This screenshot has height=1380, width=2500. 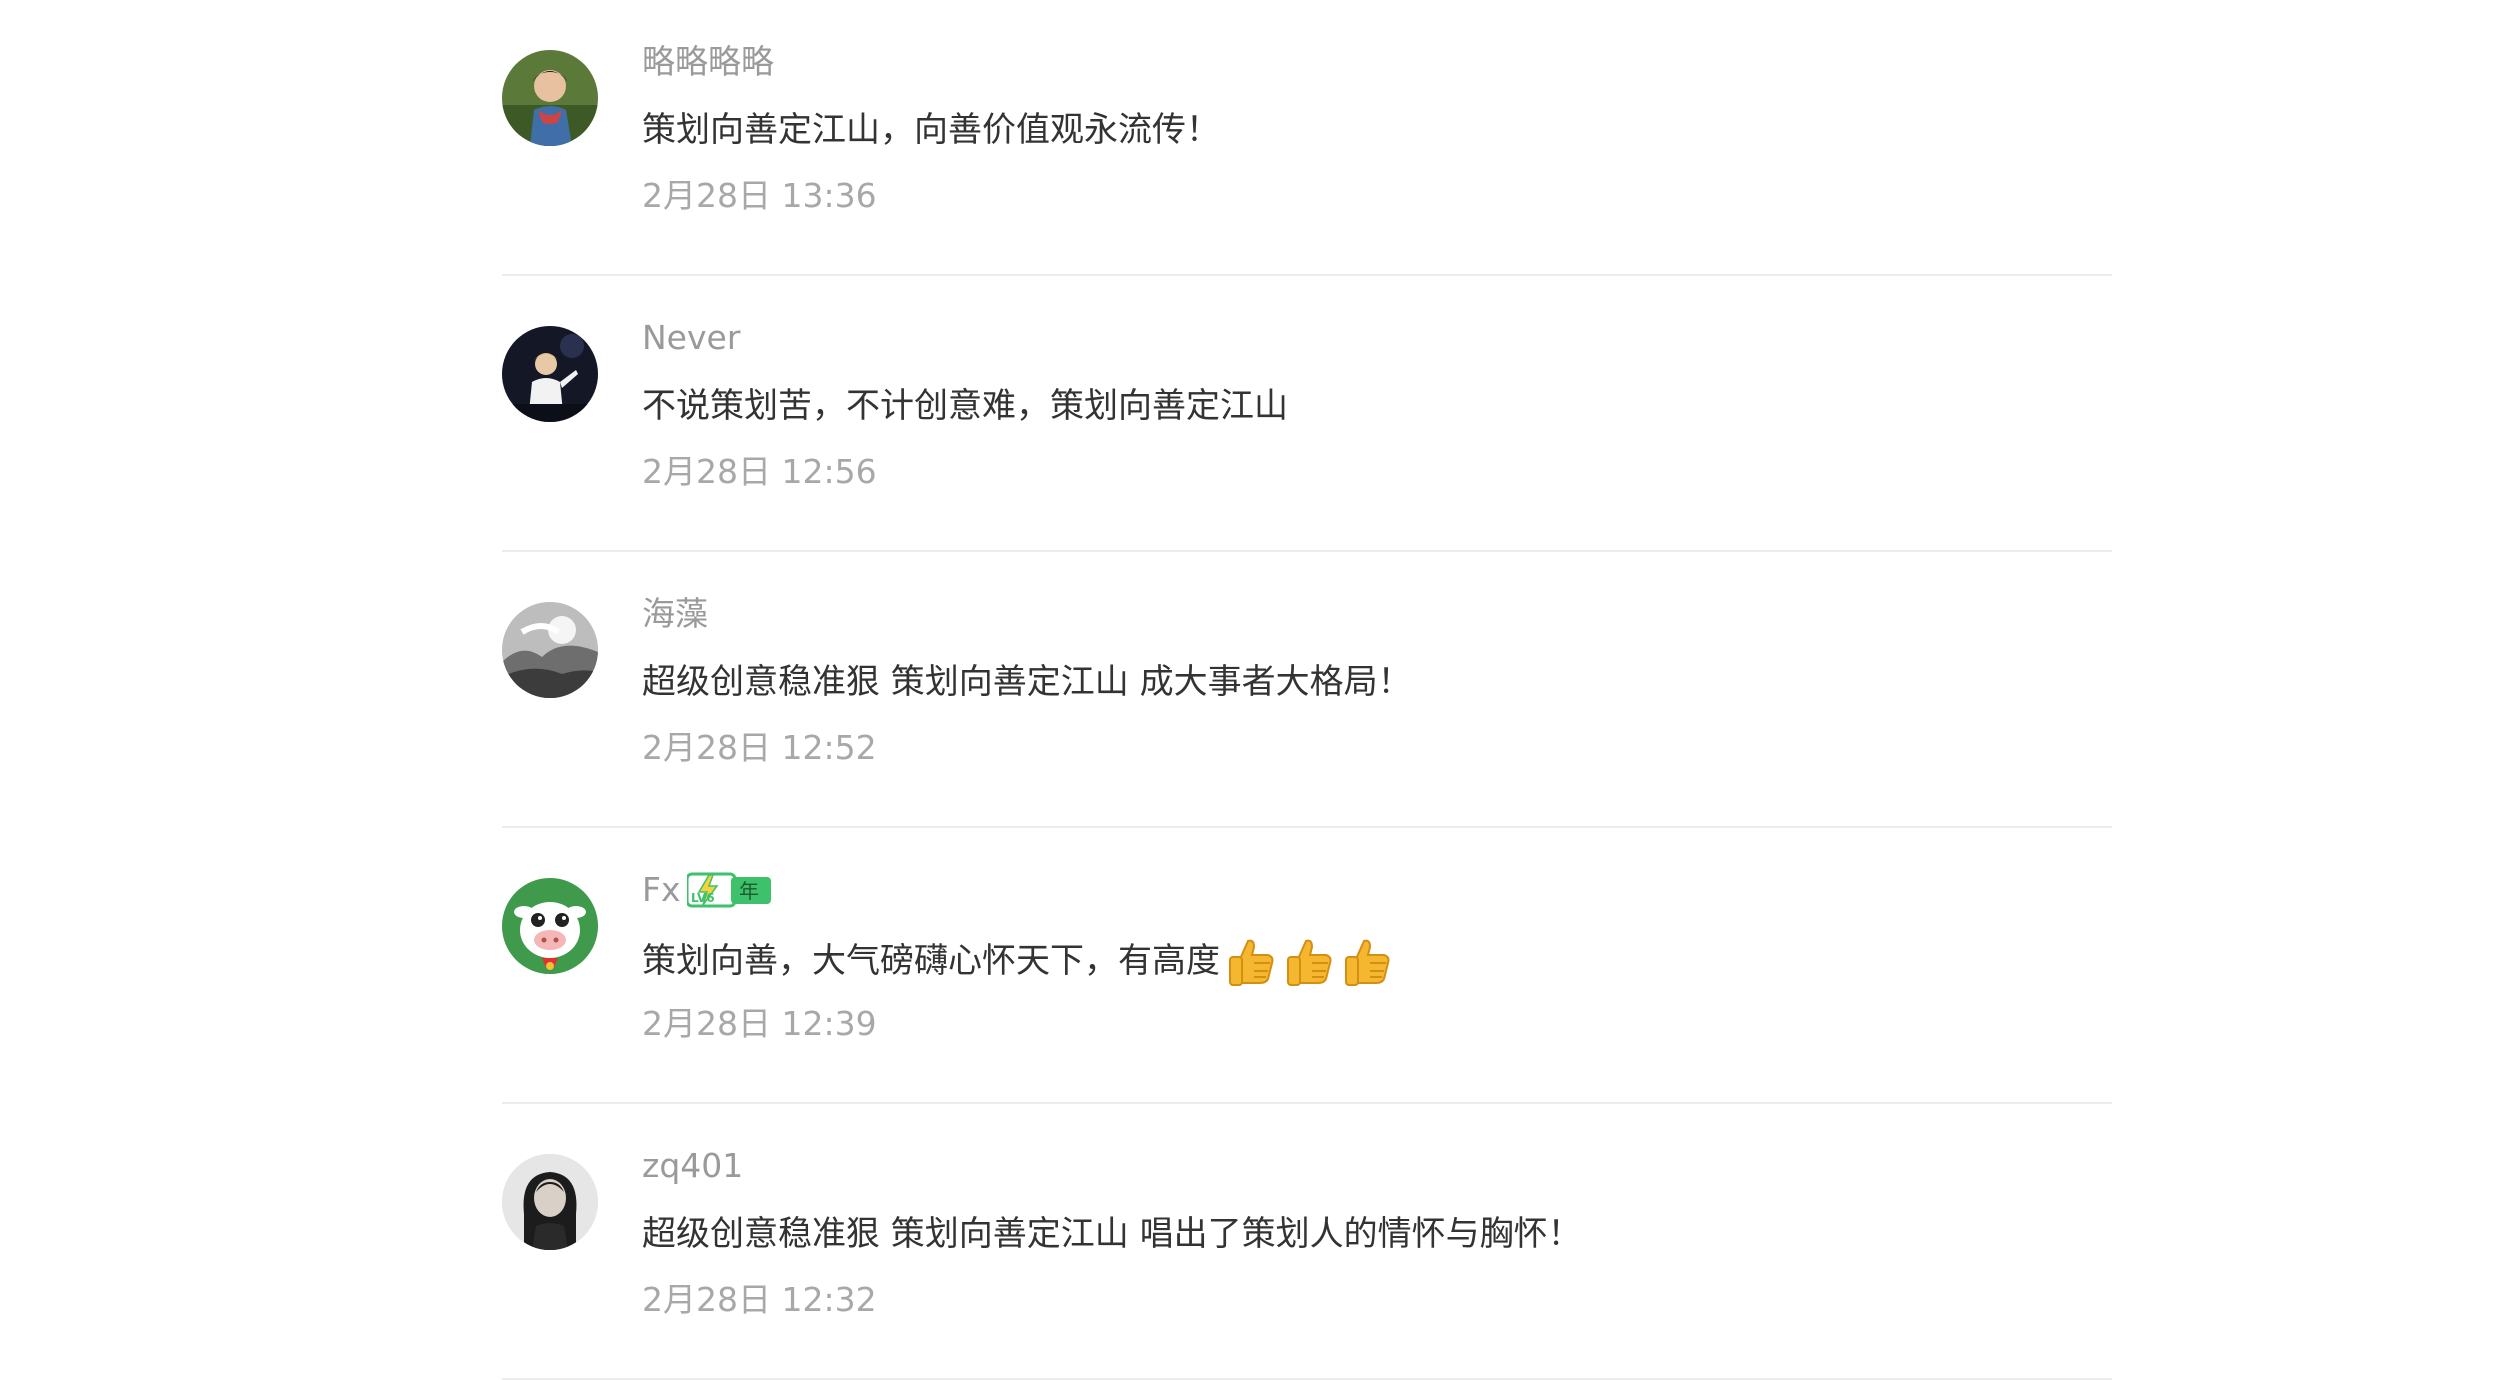 What do you see at coordinates (691, 338) in the screenshot?
I see `comment-nickname: Never` at bounding box center [691, 338].